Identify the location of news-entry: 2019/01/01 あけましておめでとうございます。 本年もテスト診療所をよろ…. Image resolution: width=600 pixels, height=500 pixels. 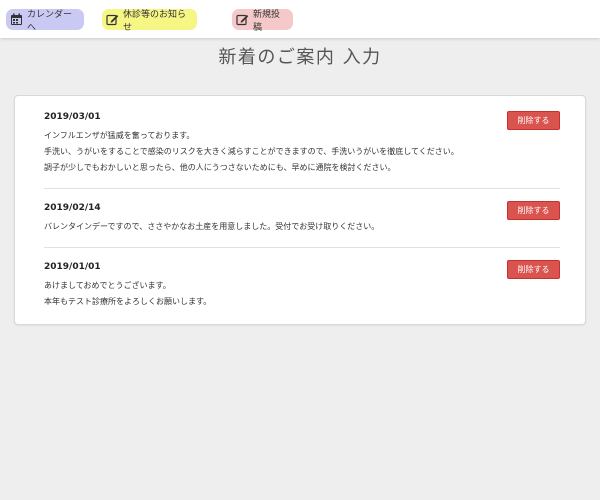
(302, 285).